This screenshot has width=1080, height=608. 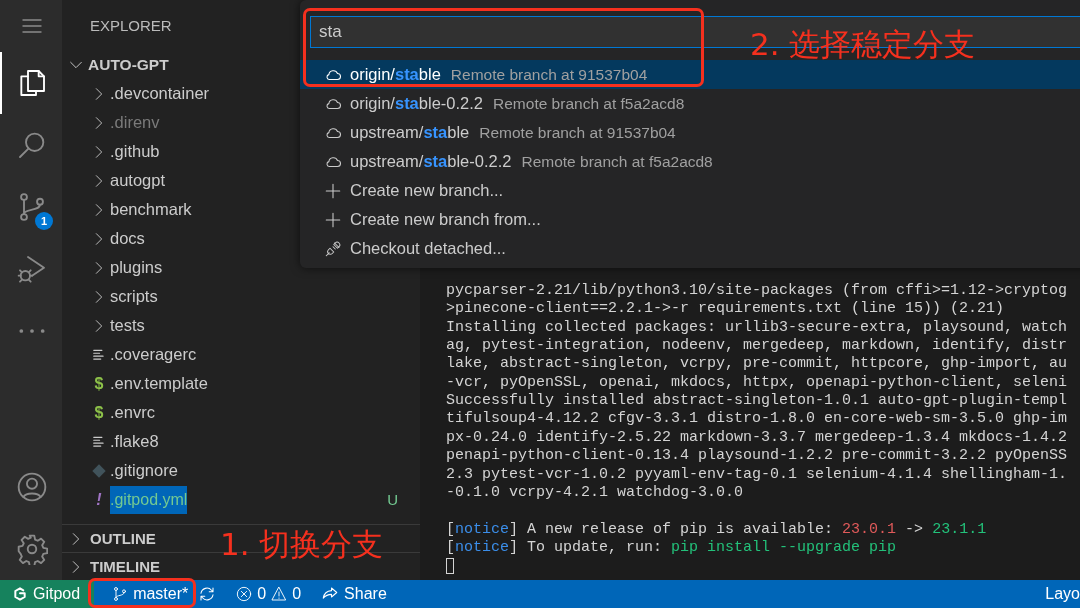 What do you see at coordinates (144, 470) in the screenshot?
I see `file-name: .gitignore` at bounding box center [144, 470].